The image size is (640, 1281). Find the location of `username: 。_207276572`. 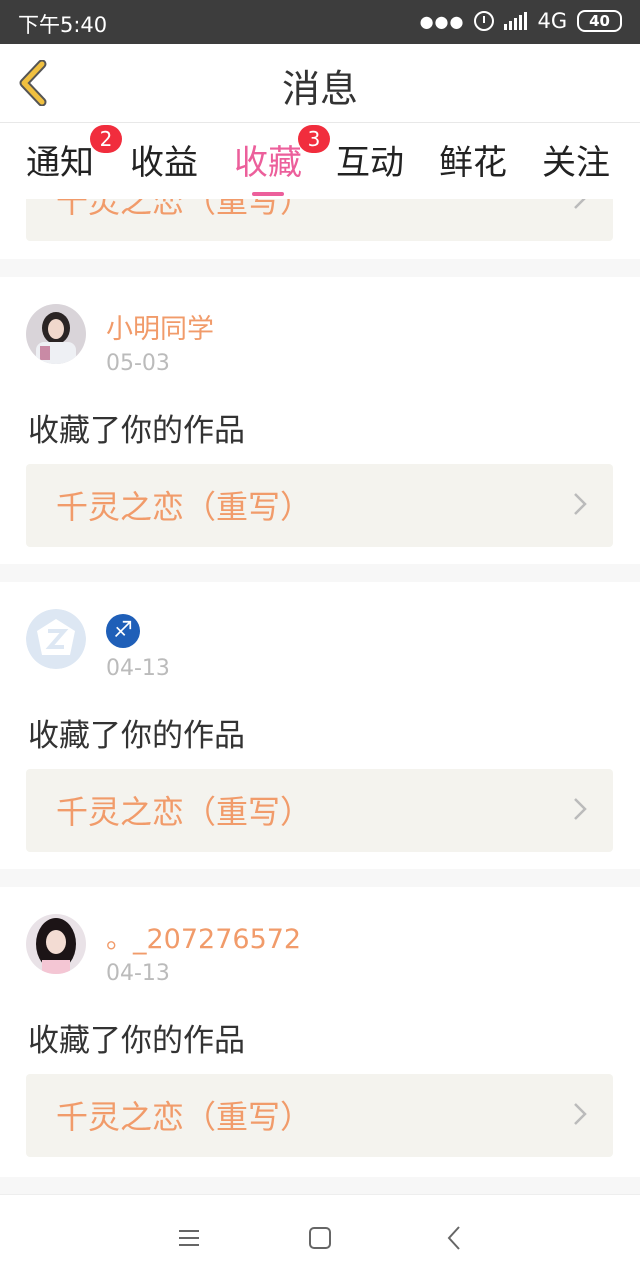

username: 。_207276572 is located at coordinates (203, 936).